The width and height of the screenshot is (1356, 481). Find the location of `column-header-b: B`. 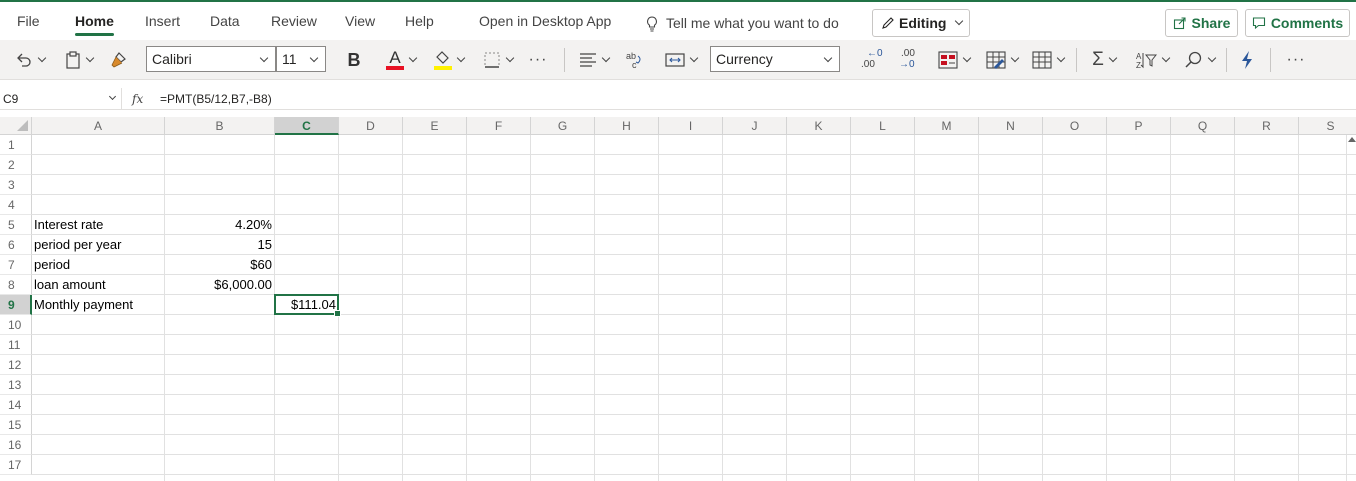

column-header-b: B is located at coordinates (220, 126).